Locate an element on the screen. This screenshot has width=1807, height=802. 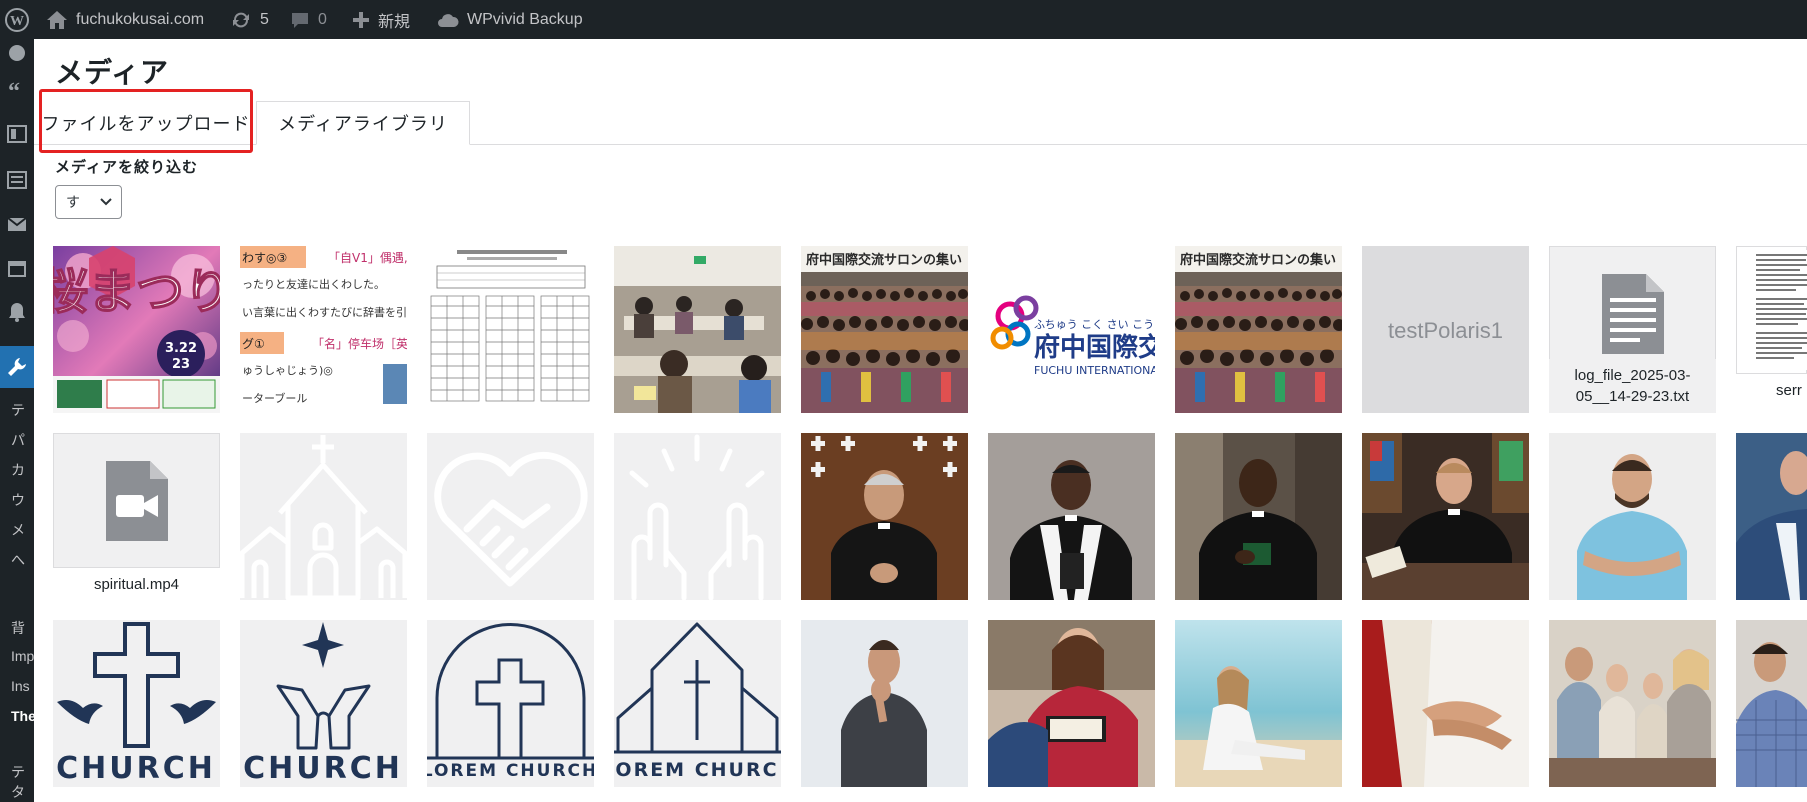
sidebar-item-label: カ is located at coordinates (18, 470).